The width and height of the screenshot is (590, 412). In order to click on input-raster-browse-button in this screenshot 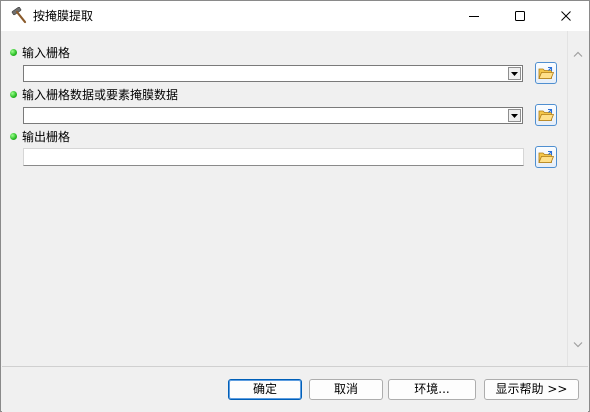, I will do `click(546, 73)`.